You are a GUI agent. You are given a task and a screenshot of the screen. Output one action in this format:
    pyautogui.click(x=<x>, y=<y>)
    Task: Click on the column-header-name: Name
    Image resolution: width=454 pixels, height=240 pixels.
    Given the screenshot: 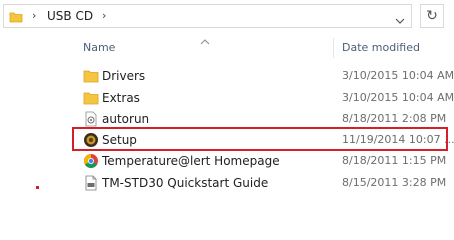 What is the action you would take?
    pyautogui.click(x=99, y=47)
    